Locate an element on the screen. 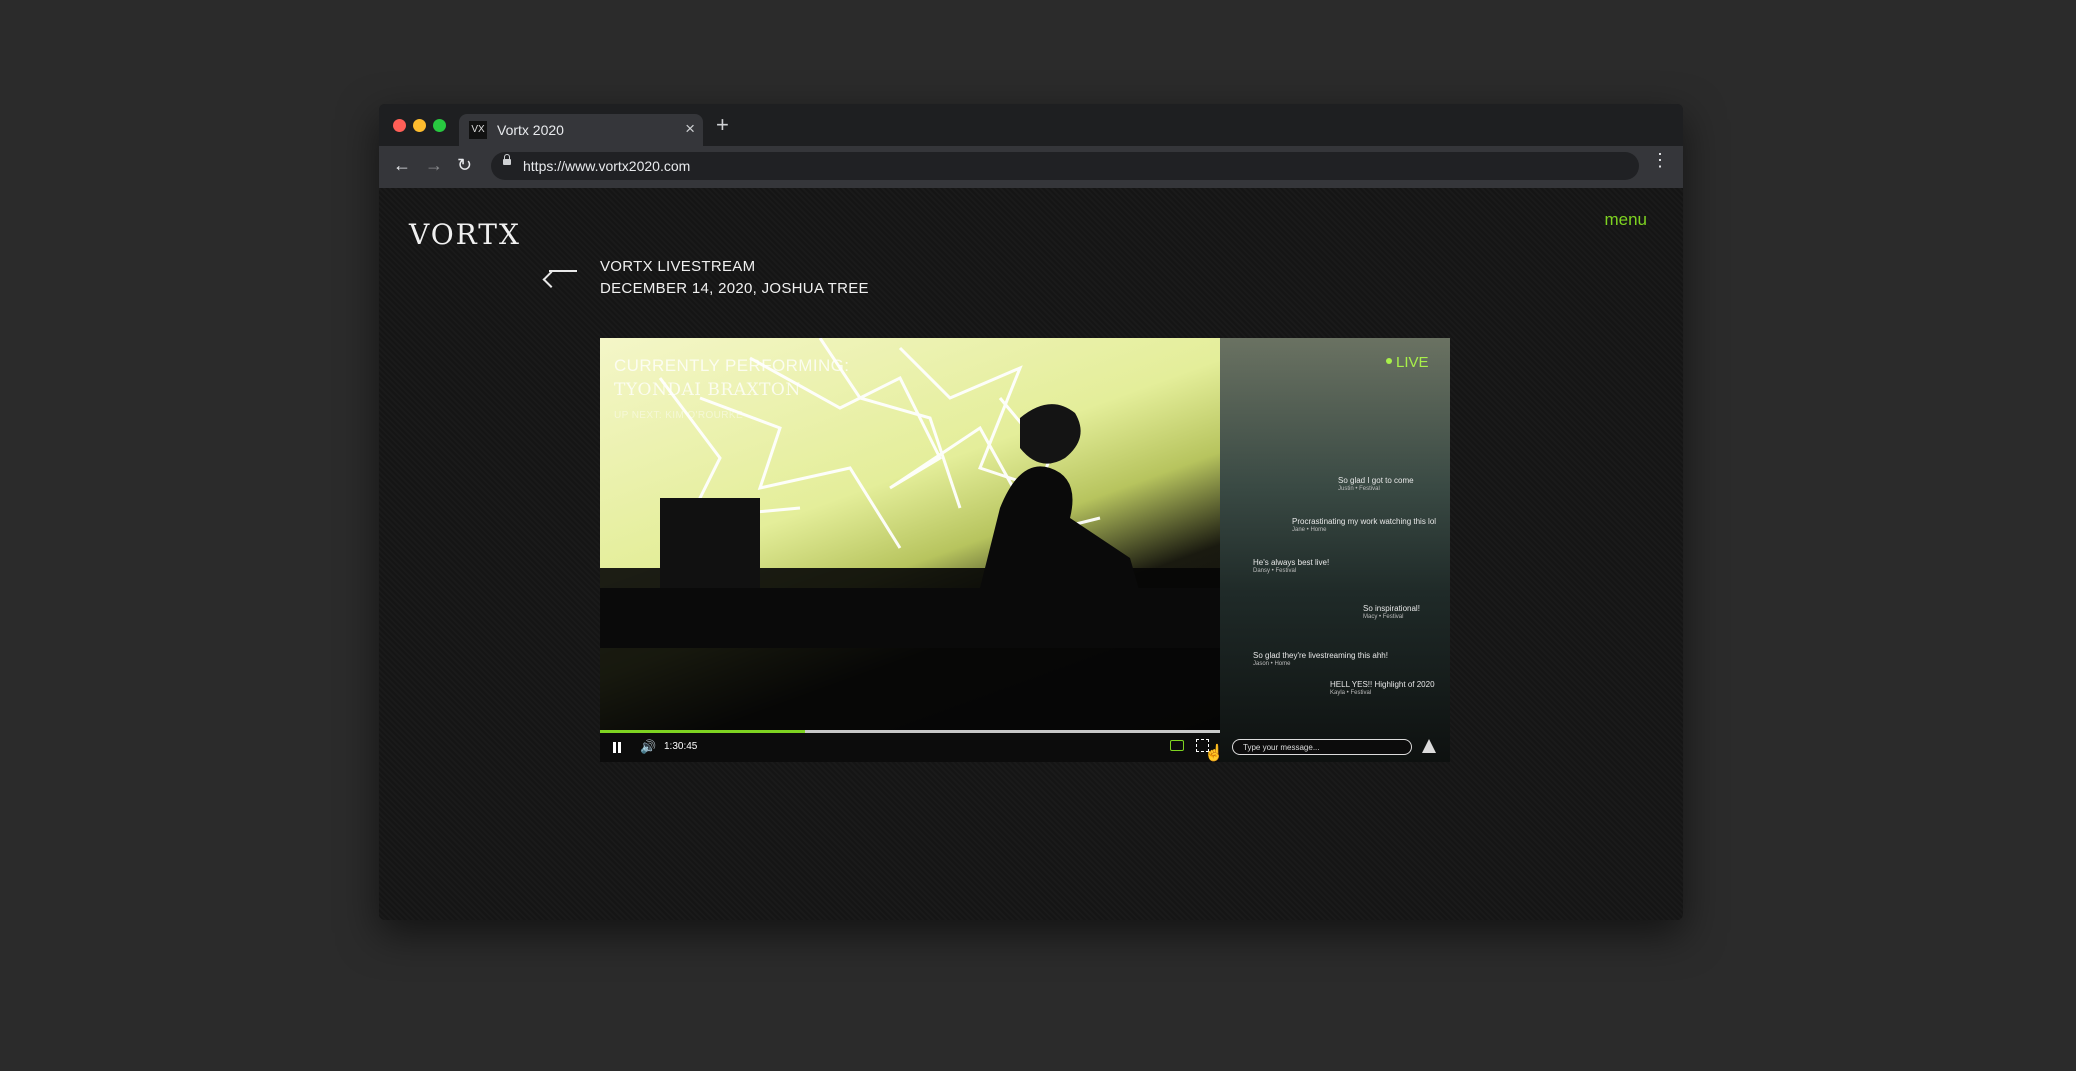 Image resolution: width=2076 pixels, height=1071 pixels. chat-message: He's always best live! Dansy • Festival is located at coordinates (1291, 566).